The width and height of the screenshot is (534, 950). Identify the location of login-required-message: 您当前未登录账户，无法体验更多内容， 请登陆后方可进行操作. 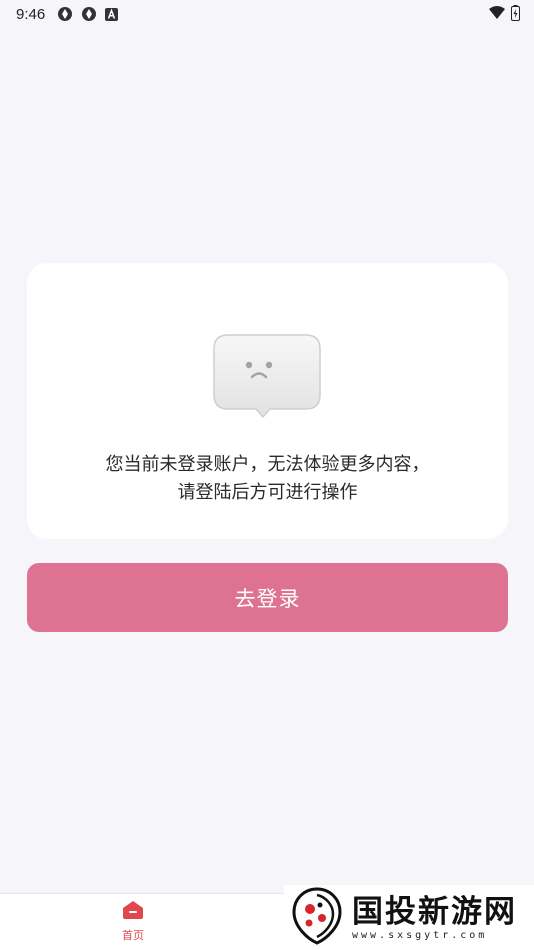
(267, 479).